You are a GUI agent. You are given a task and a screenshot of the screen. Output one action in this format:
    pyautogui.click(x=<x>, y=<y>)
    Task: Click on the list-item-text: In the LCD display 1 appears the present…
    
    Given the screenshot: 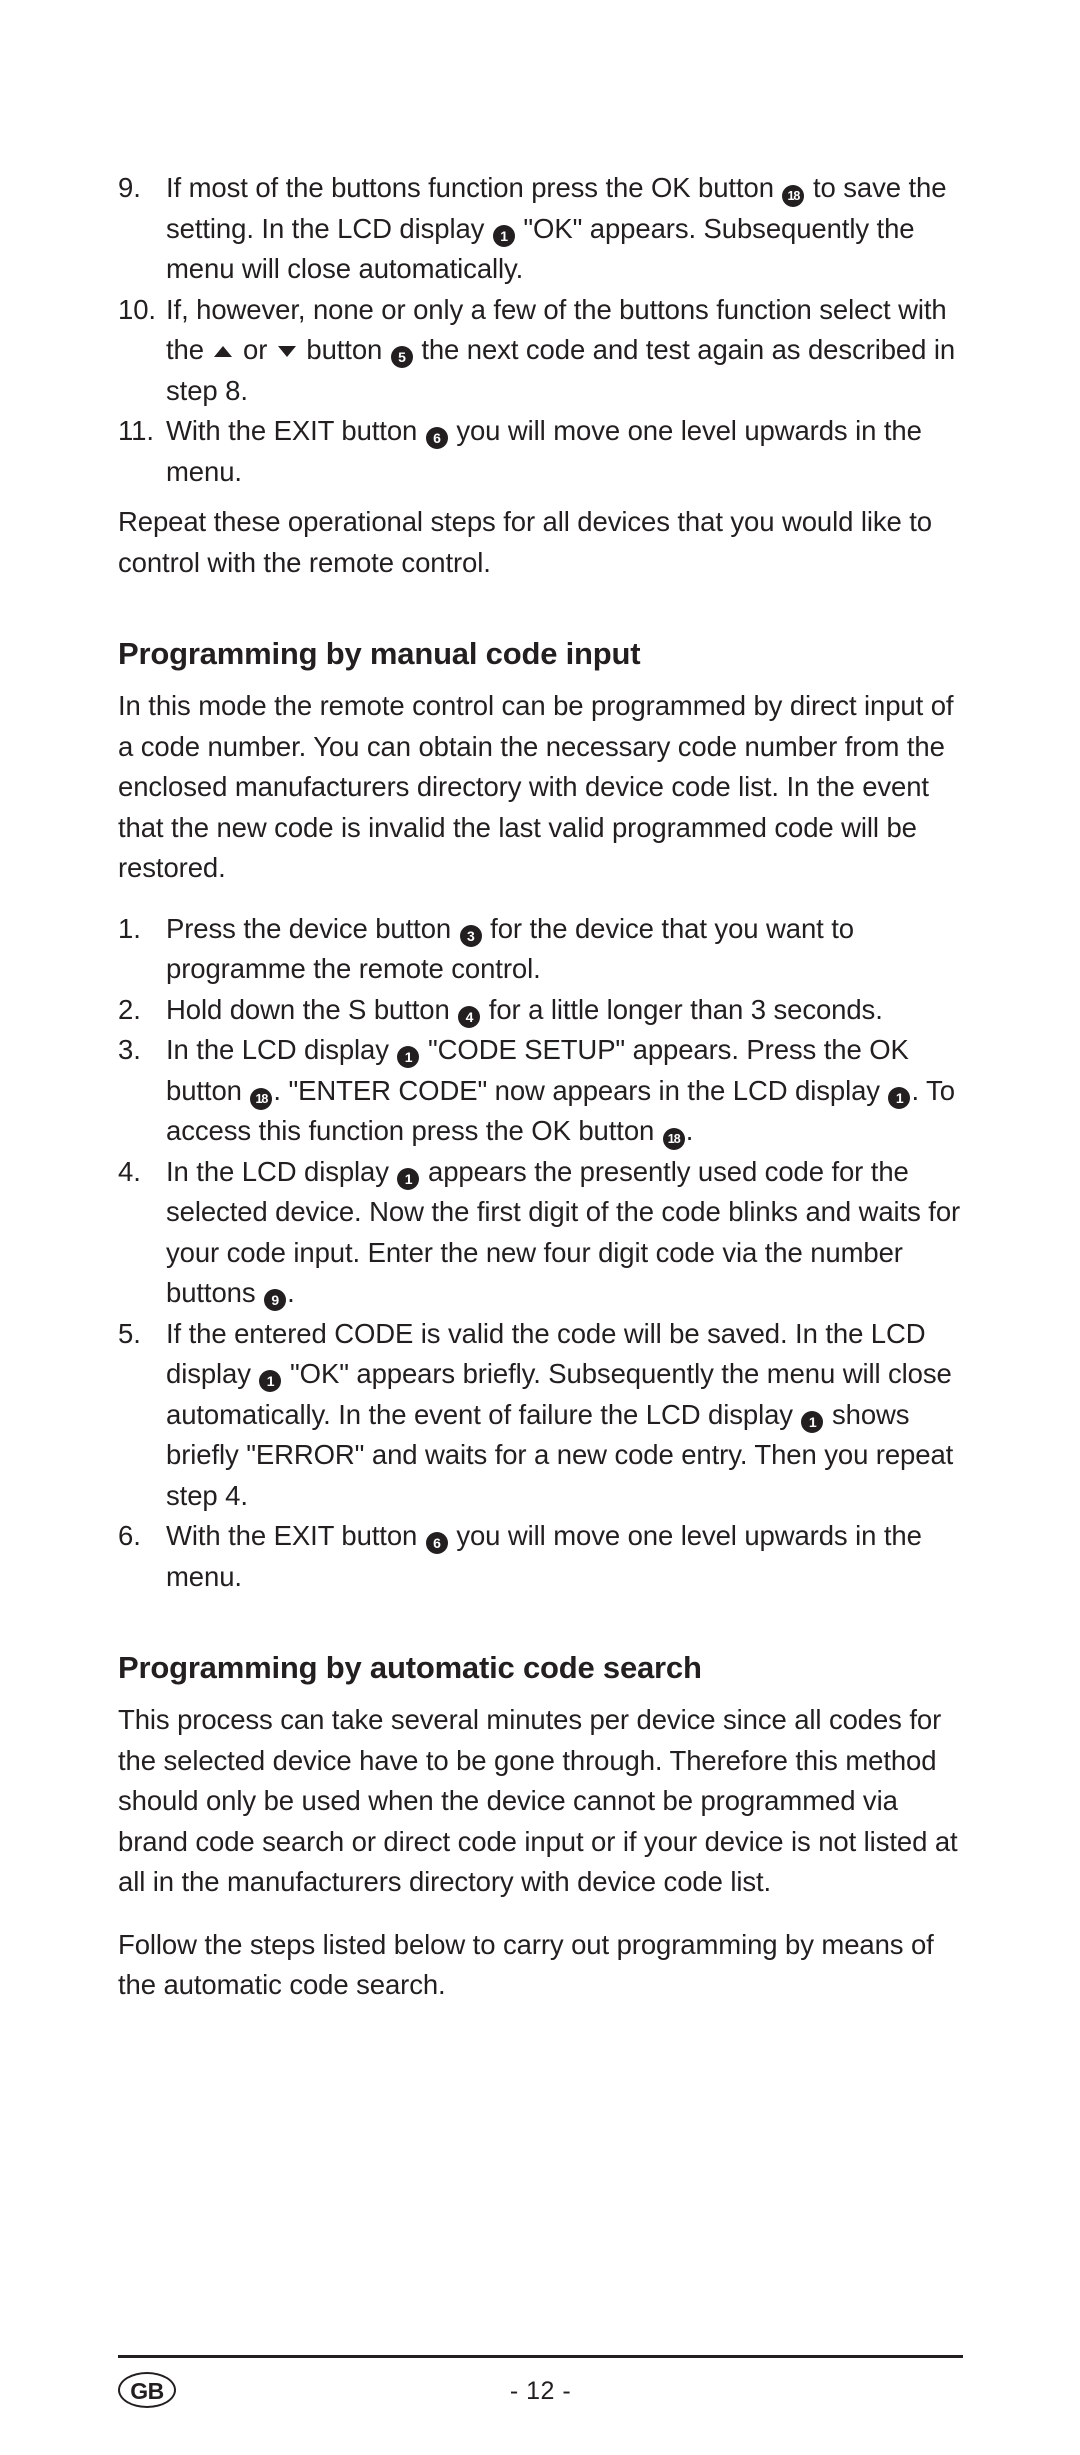 What is the action you would take?
    pyautogui.click(x=564, y=1233)
    